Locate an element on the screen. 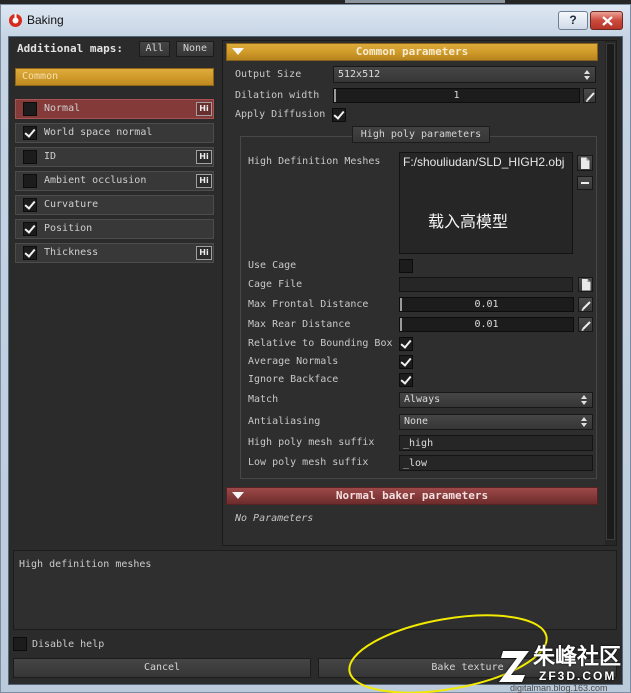 The image size is (631, 693). dropdown-value: None is located at coordinates (416, 421).